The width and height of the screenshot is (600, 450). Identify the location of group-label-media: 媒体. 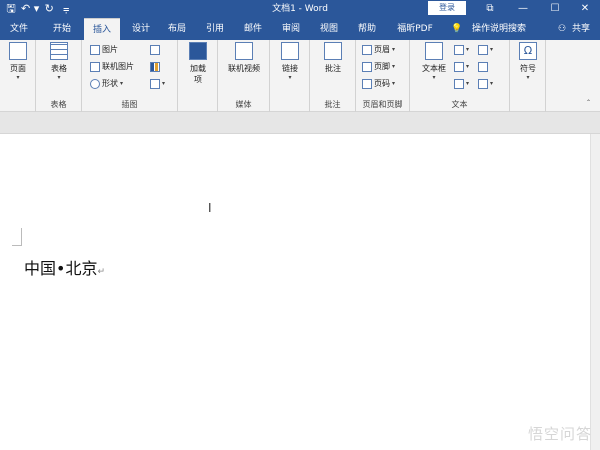
(243, 104).